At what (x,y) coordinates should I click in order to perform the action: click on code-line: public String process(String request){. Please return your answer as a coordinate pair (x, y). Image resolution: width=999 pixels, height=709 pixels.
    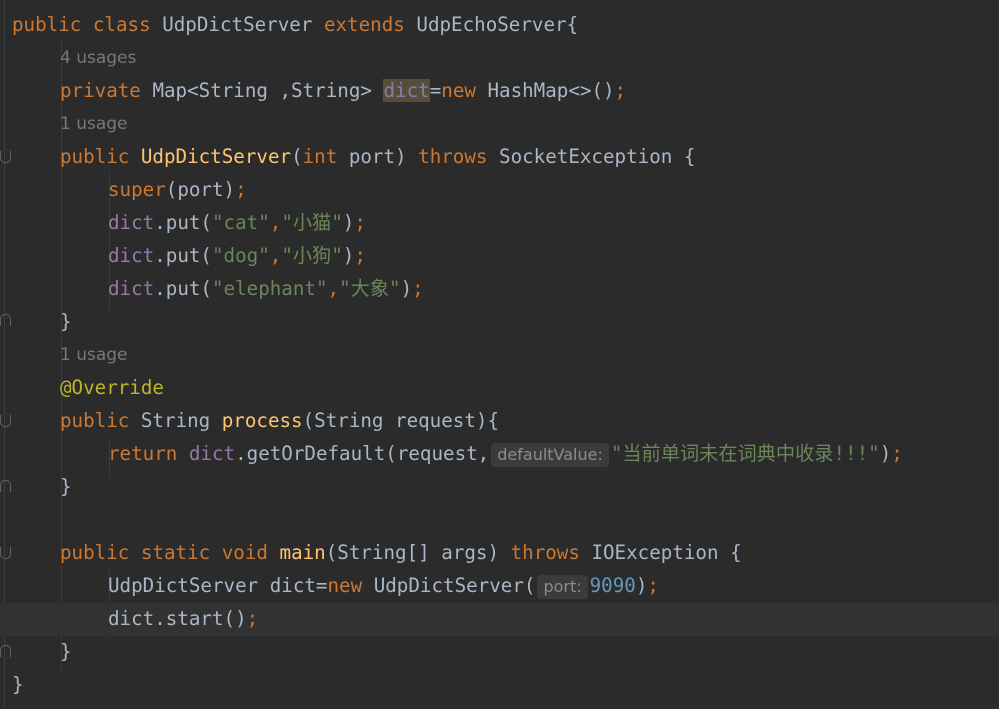
    Looking at the image, I should click on (279, 420).